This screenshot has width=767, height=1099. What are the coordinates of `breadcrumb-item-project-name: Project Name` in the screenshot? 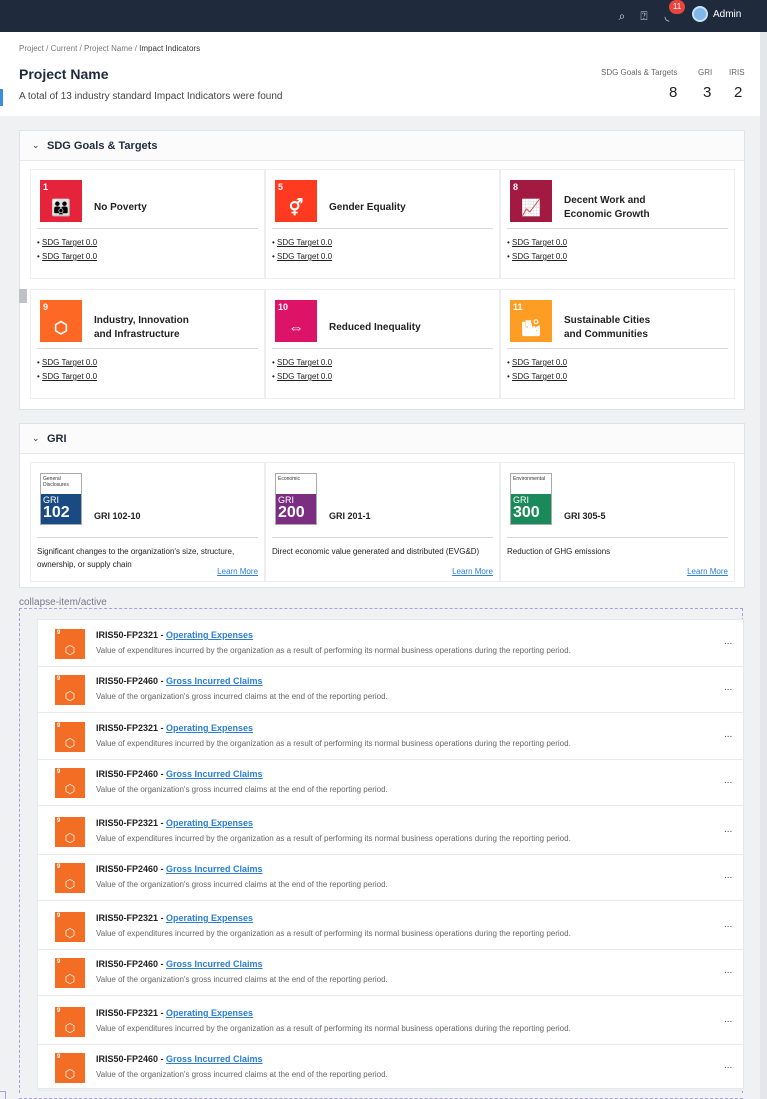 It's located at (108, 48).